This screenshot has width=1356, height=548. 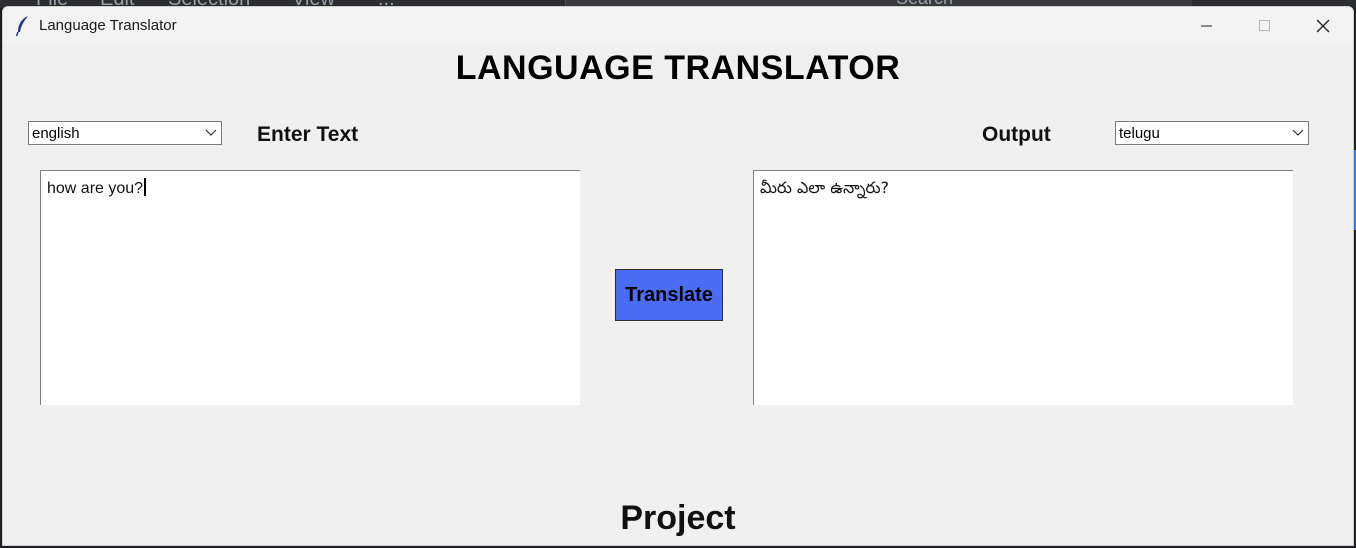 What do you see at coordinates (678, 26) in the screenshot?
I see `title-bar: Language Translator` at bounding box center [678, 26].